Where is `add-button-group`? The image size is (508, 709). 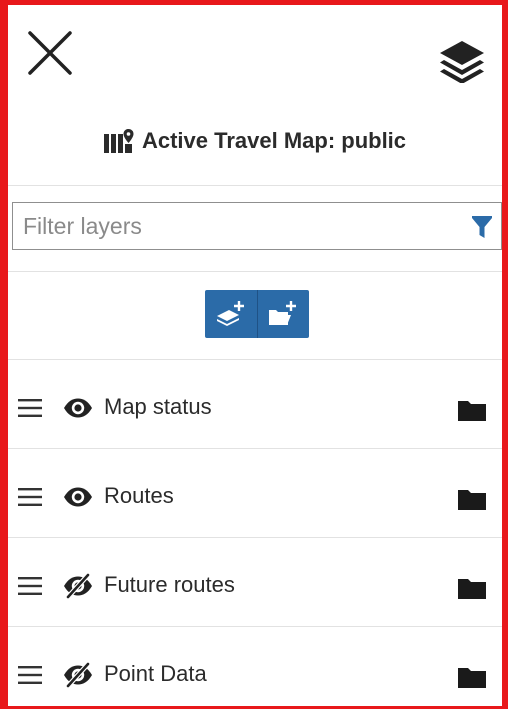 add-button-group is located at coordinates (257, 314).